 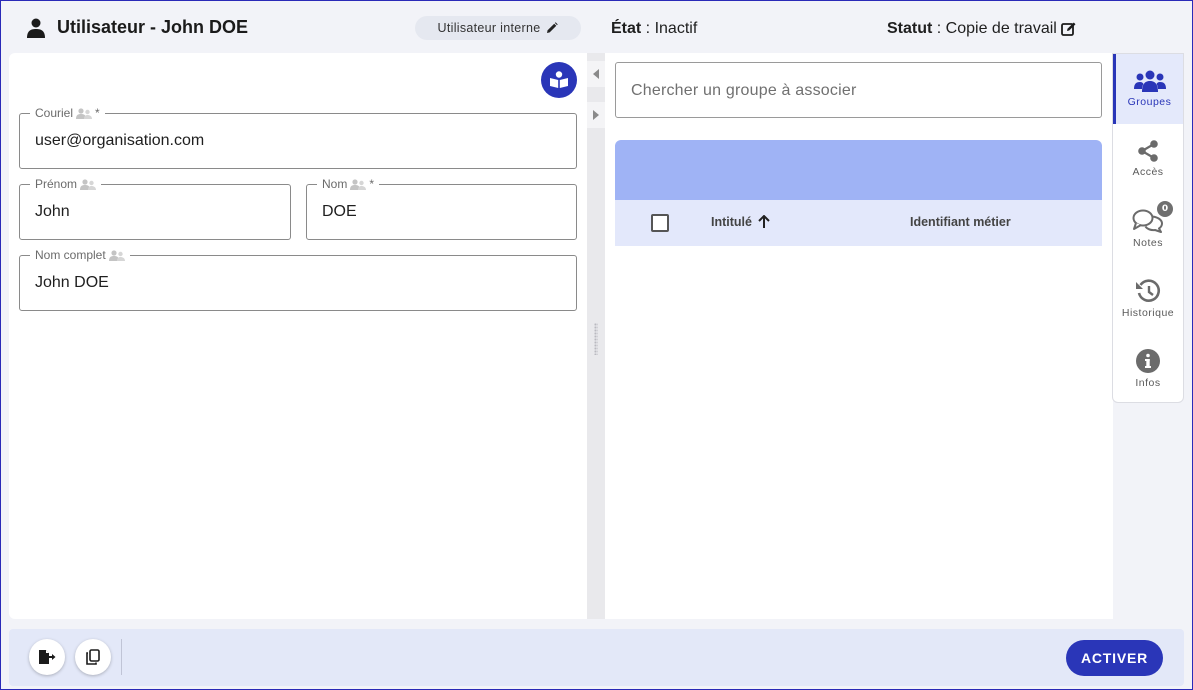 I want to click on full-name-field: Nom complet John DOE, so click(x=298, y=279).